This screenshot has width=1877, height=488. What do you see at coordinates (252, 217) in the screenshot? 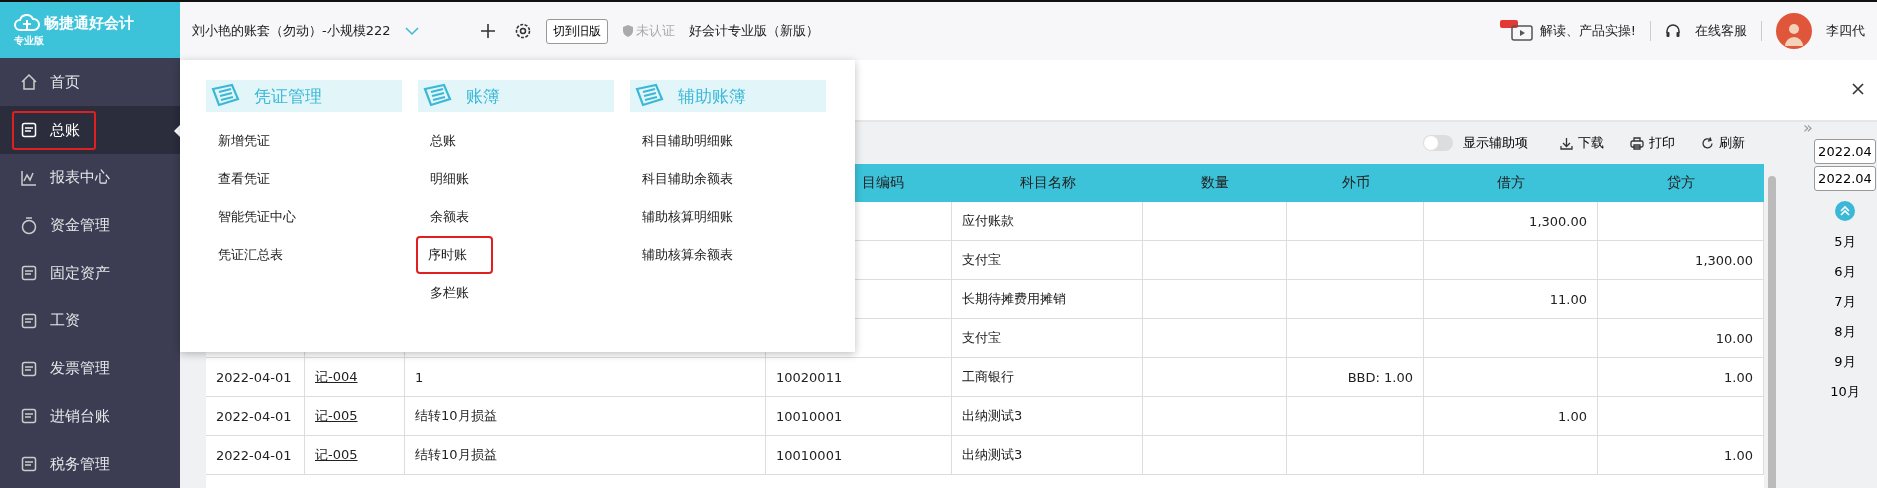
I see `menu-item: 智能凭证中心` at bounding box center [252, 217].